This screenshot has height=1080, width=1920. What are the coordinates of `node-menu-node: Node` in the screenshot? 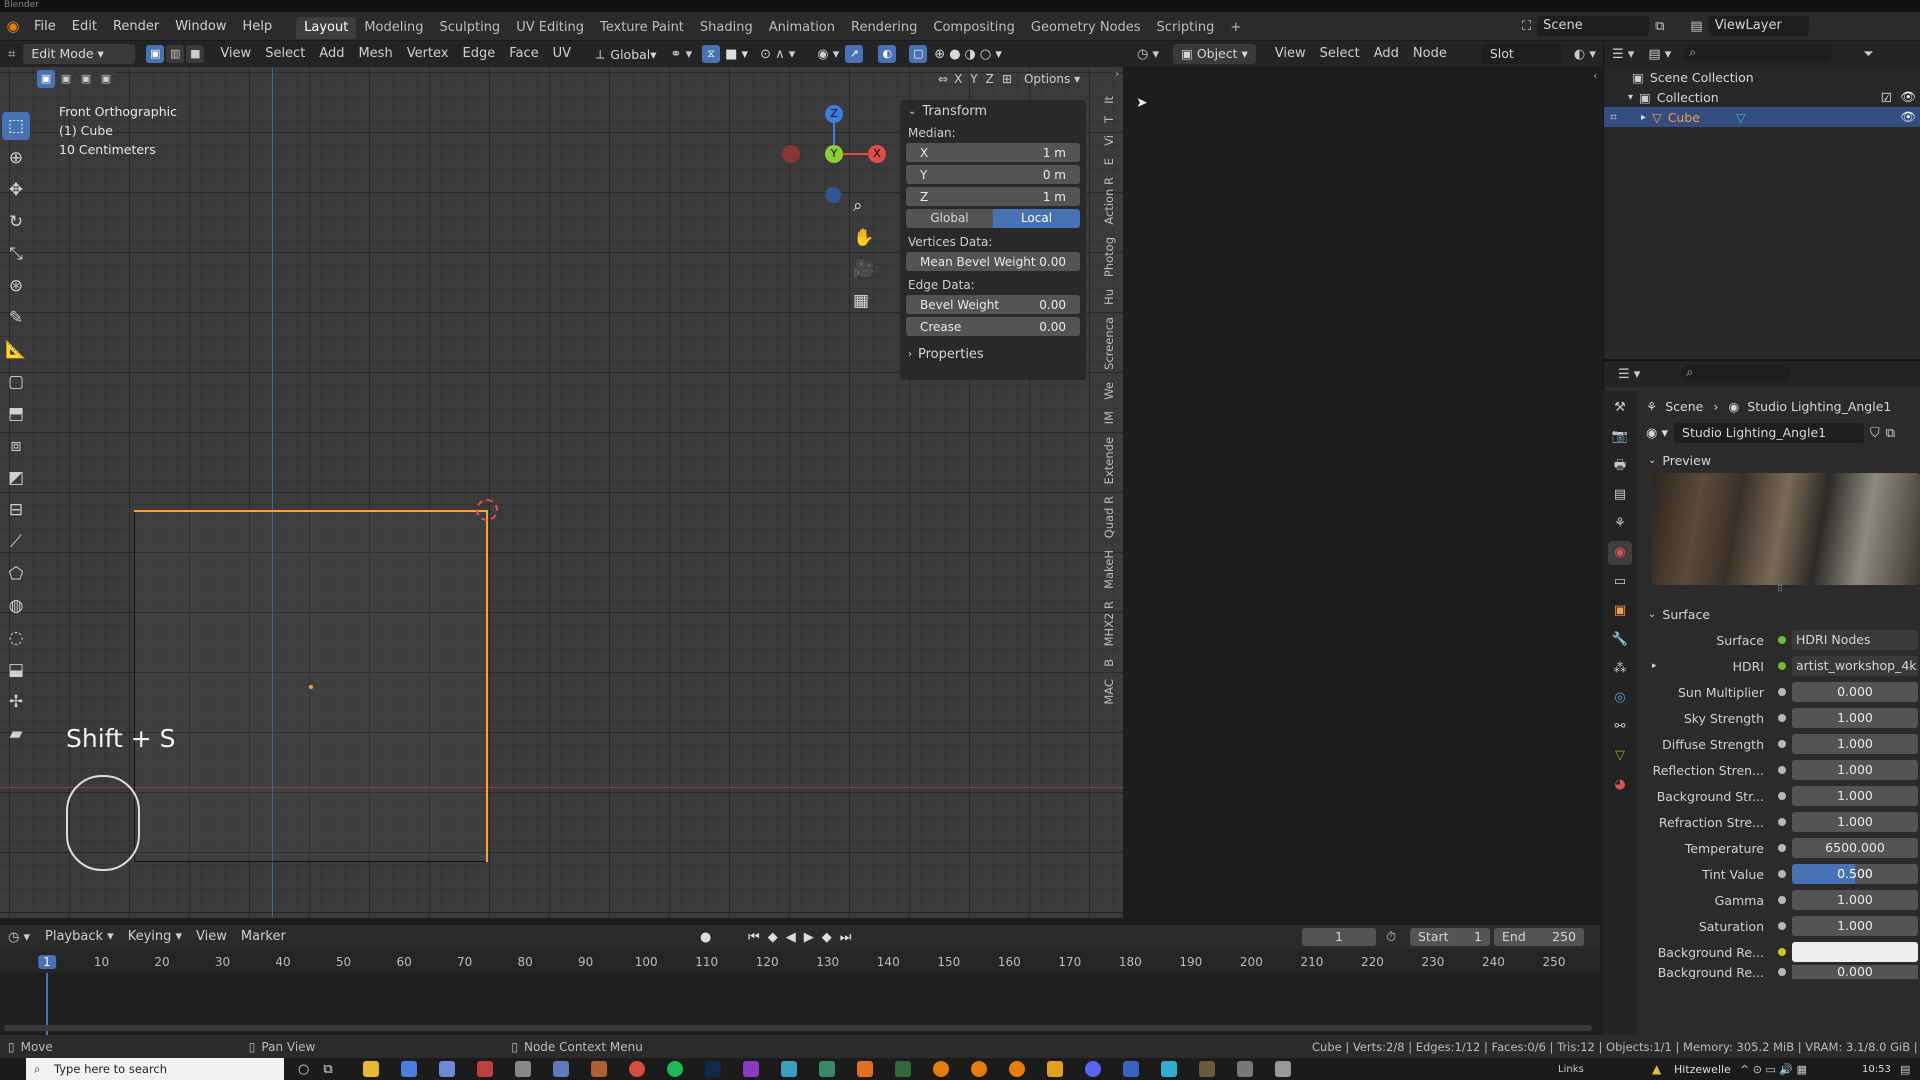 It's located at (1430, 54).